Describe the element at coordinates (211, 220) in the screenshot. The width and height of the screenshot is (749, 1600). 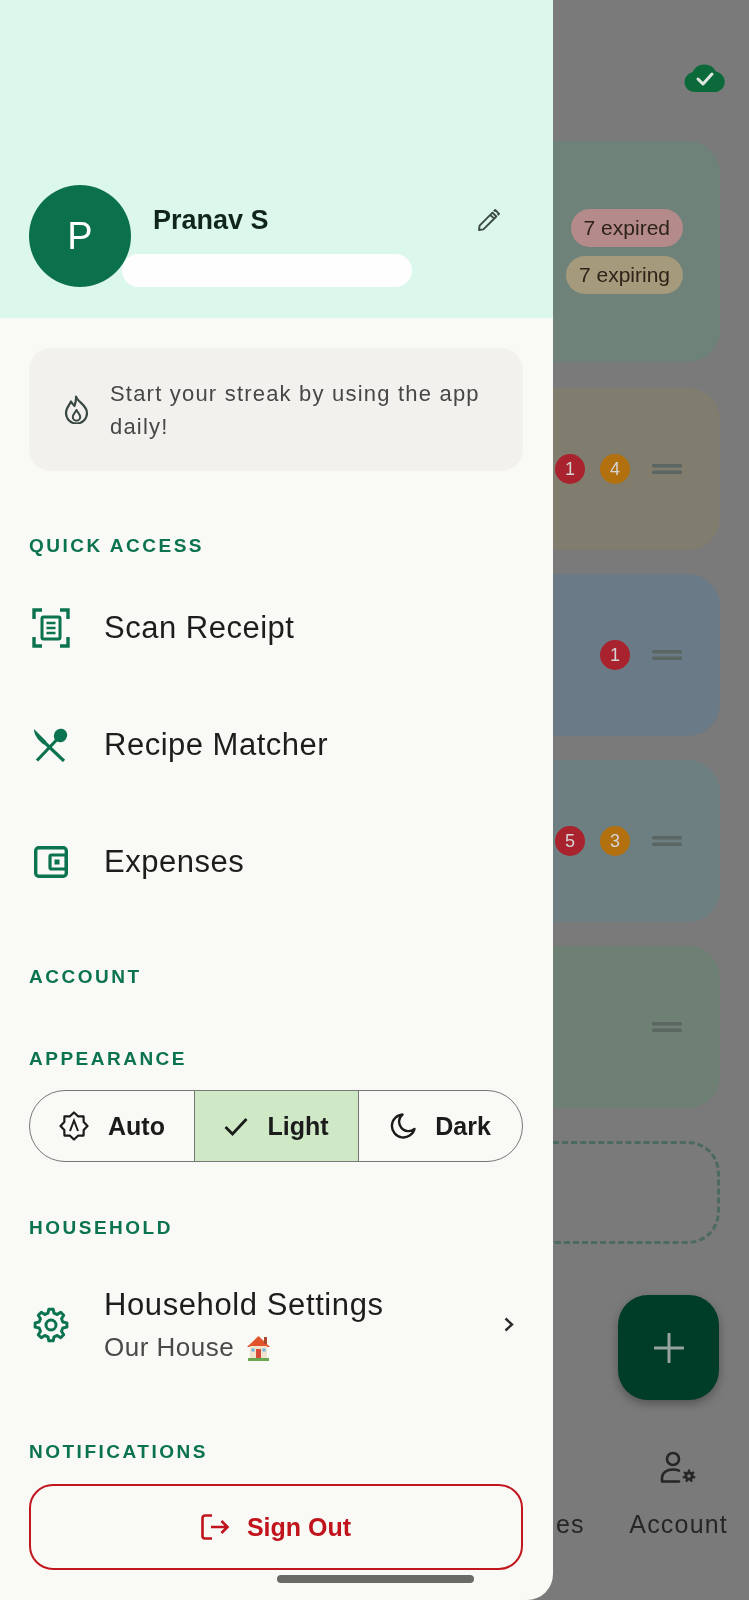
I see `user-name: Pranav S` at that location.